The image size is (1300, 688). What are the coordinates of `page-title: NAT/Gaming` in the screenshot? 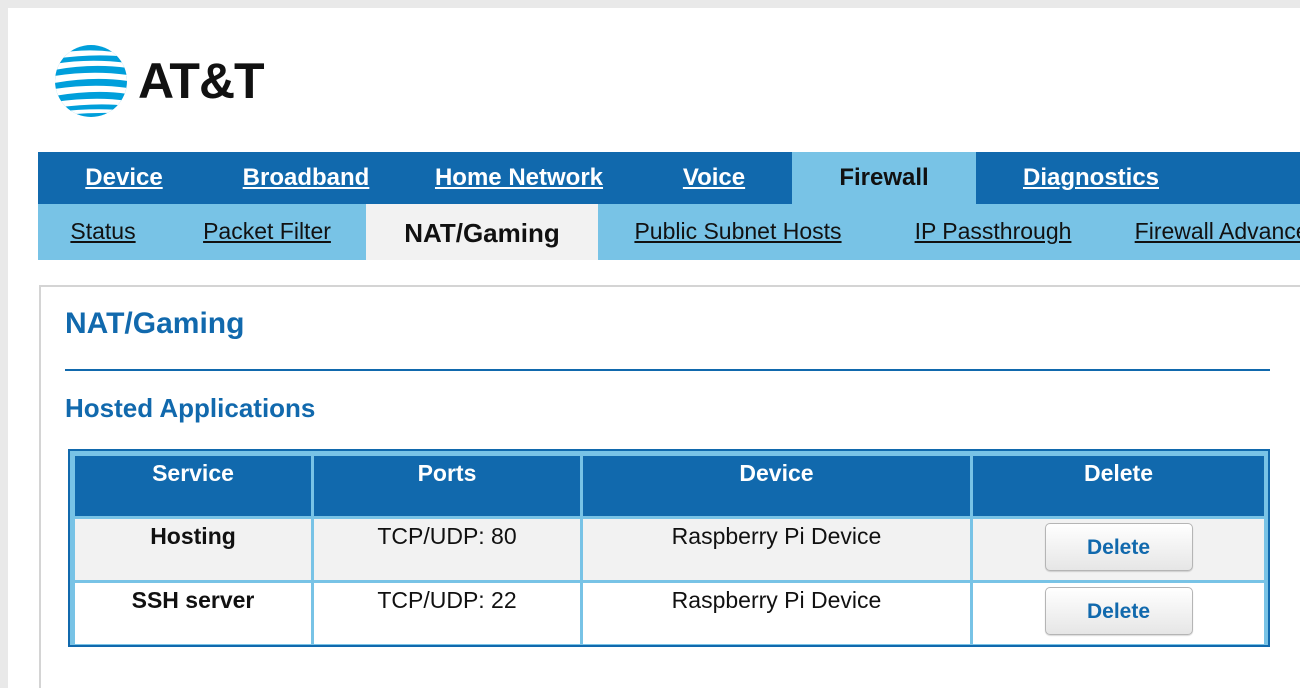 It's located at (155, 323).